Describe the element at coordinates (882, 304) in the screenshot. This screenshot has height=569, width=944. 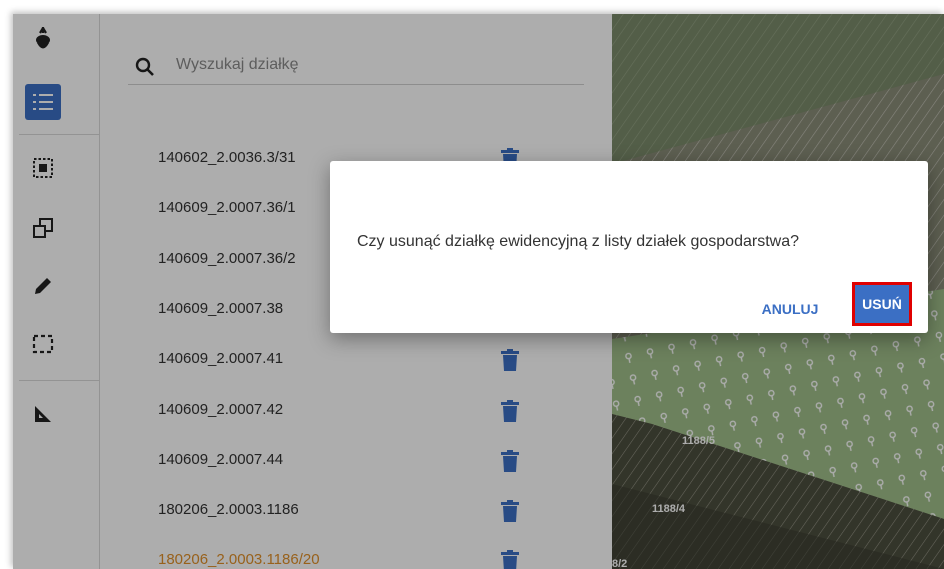
I see `delete-button: USUŃ` at that location.